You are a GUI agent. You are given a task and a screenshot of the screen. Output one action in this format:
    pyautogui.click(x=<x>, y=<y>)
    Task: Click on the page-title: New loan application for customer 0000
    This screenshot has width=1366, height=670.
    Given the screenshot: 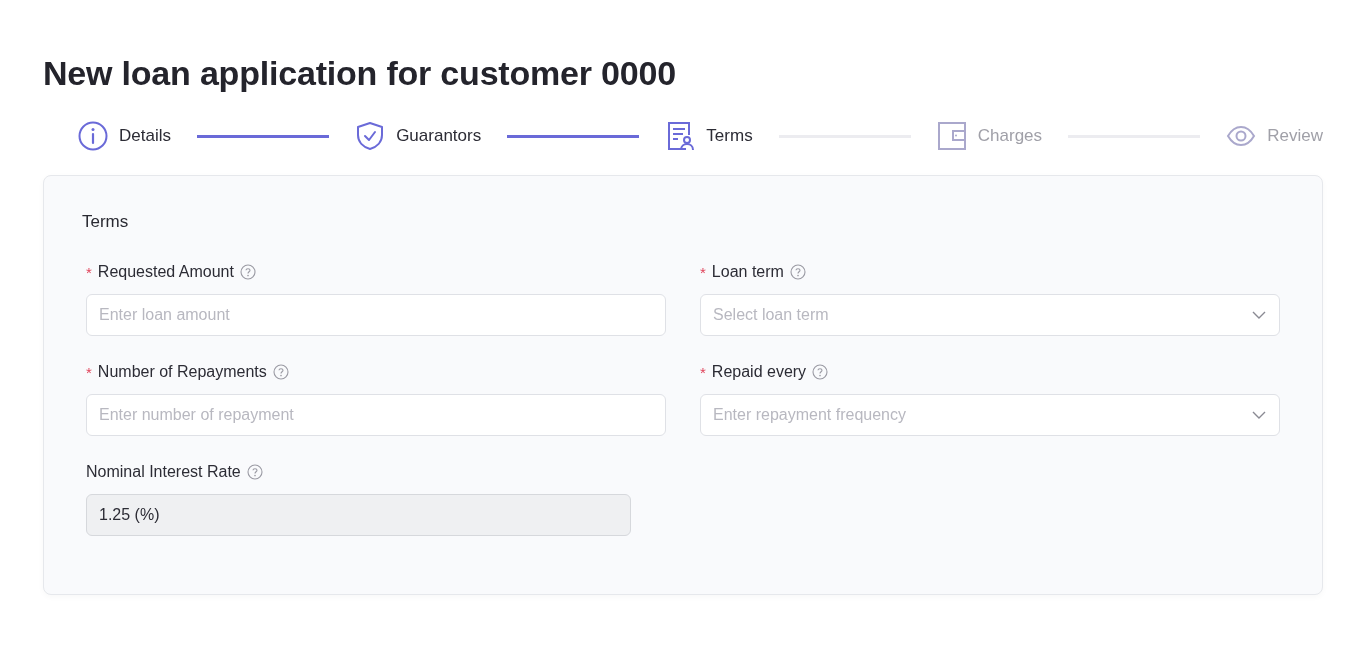 What is the action you would take?
    pyautogui.click(x=360, y=73)
    